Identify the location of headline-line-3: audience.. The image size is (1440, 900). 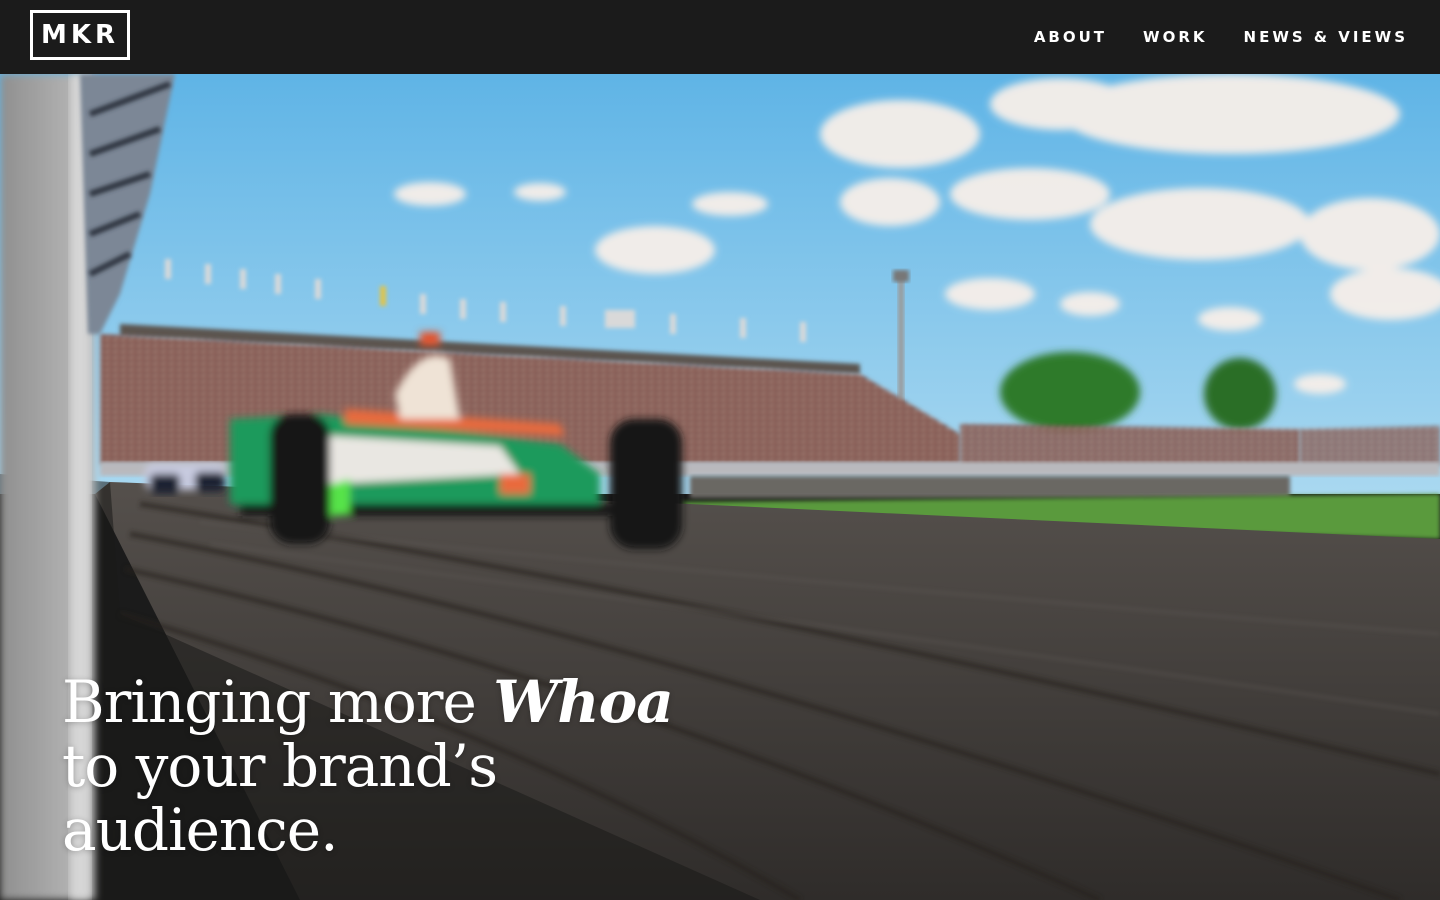
(200, 830).